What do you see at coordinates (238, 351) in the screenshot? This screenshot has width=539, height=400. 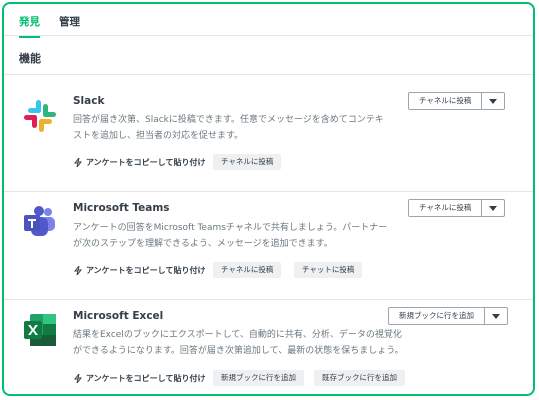 I see `card-description-line: ができるようになります。回答が届き次第追加して、最新の状態を保ちましょう。` at bounding box center [238, 351].